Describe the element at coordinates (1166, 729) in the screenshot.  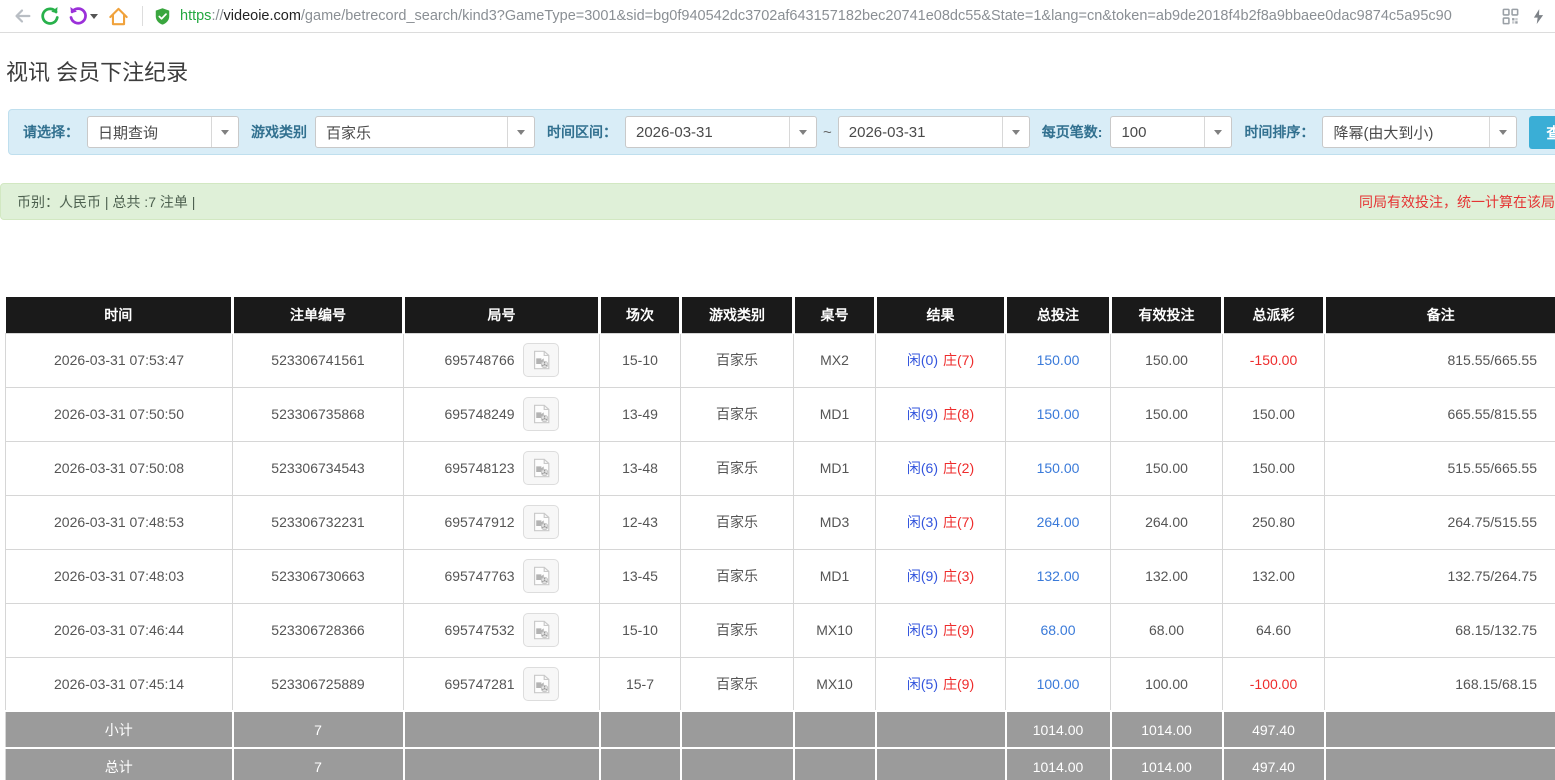
I see `summary-valid-bet: 1014.00` at that location.